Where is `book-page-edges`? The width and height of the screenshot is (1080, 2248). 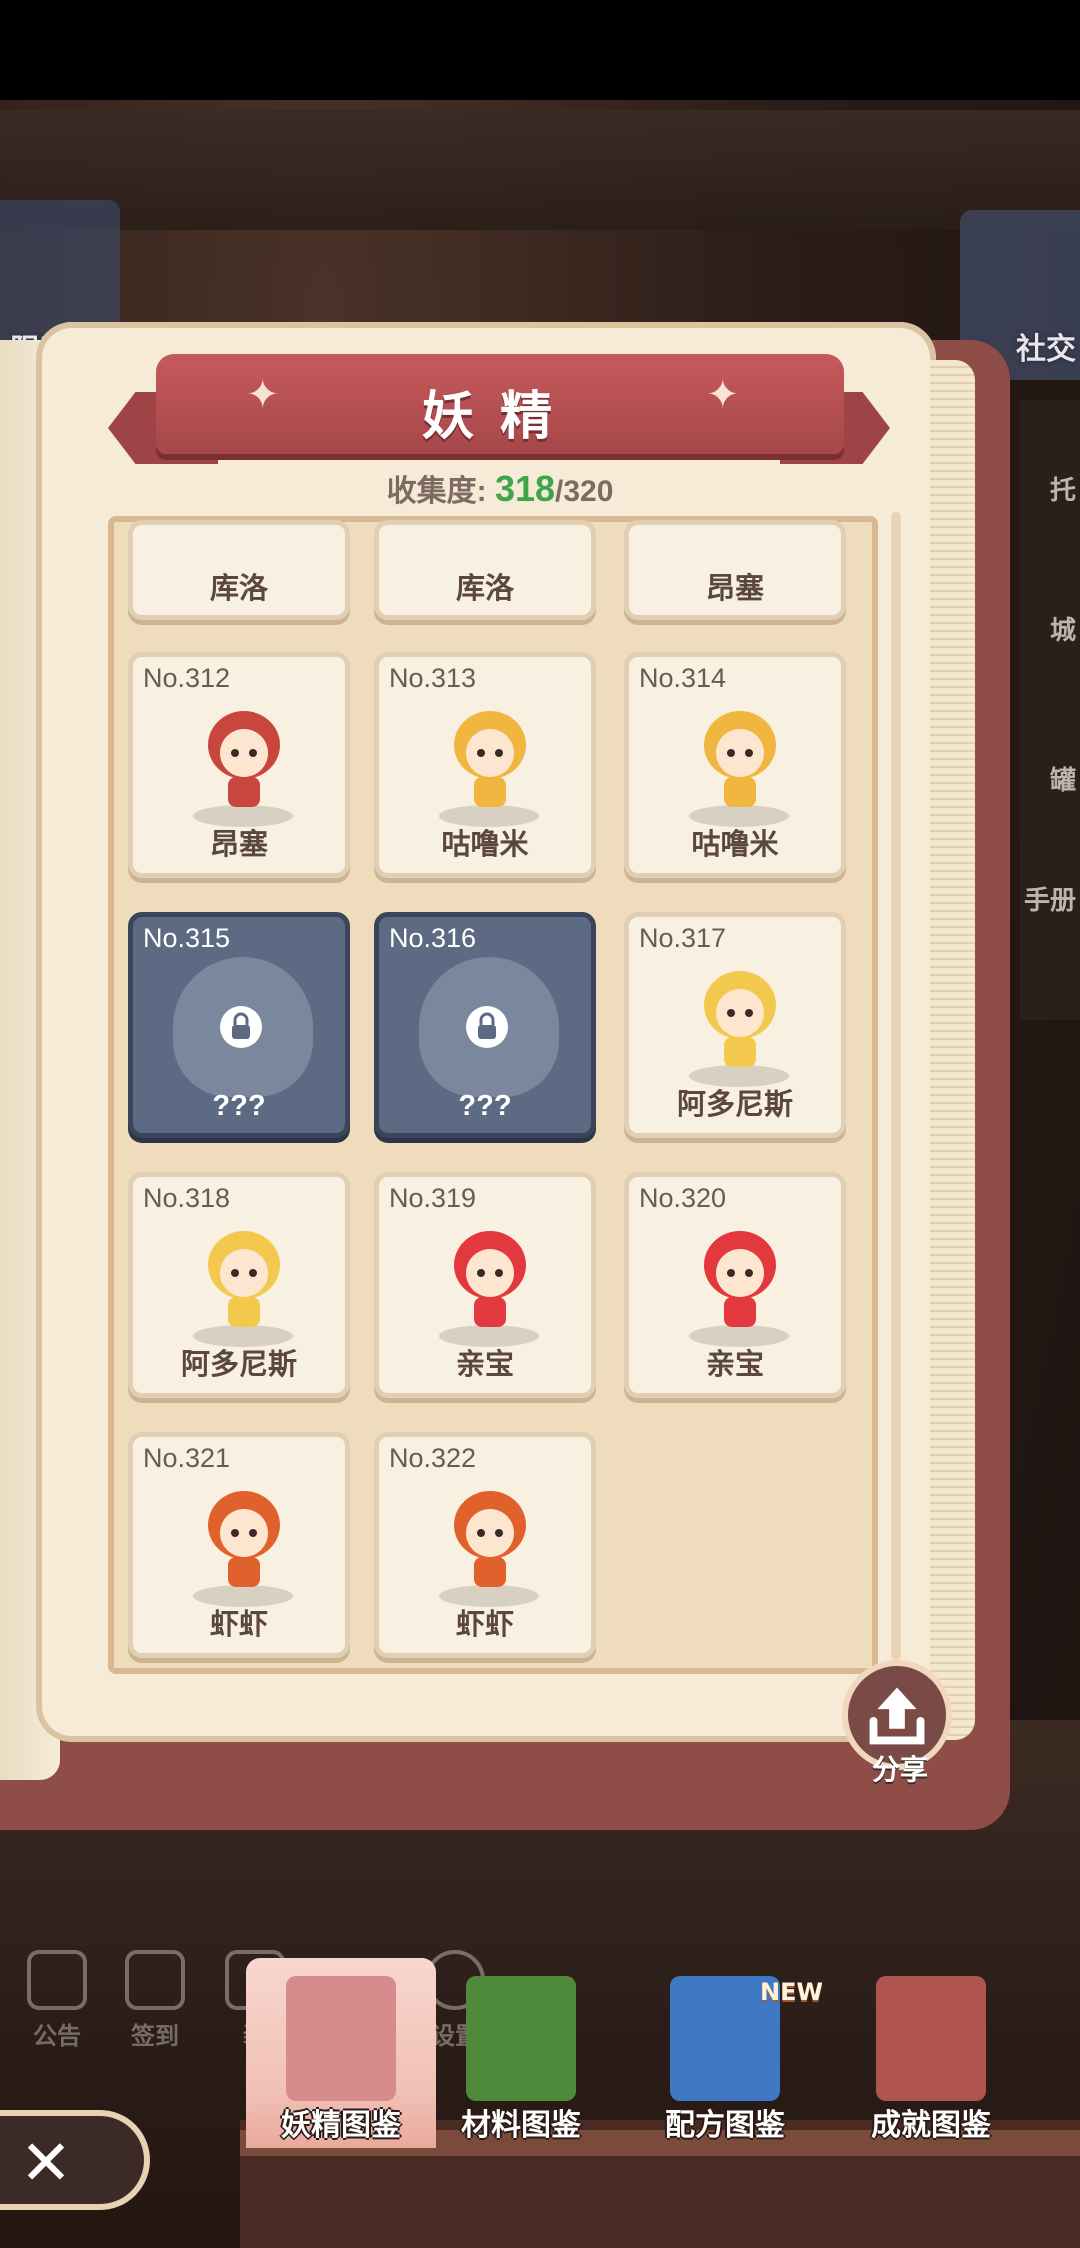 book-page-edges is located at coordinates (952, 1050).